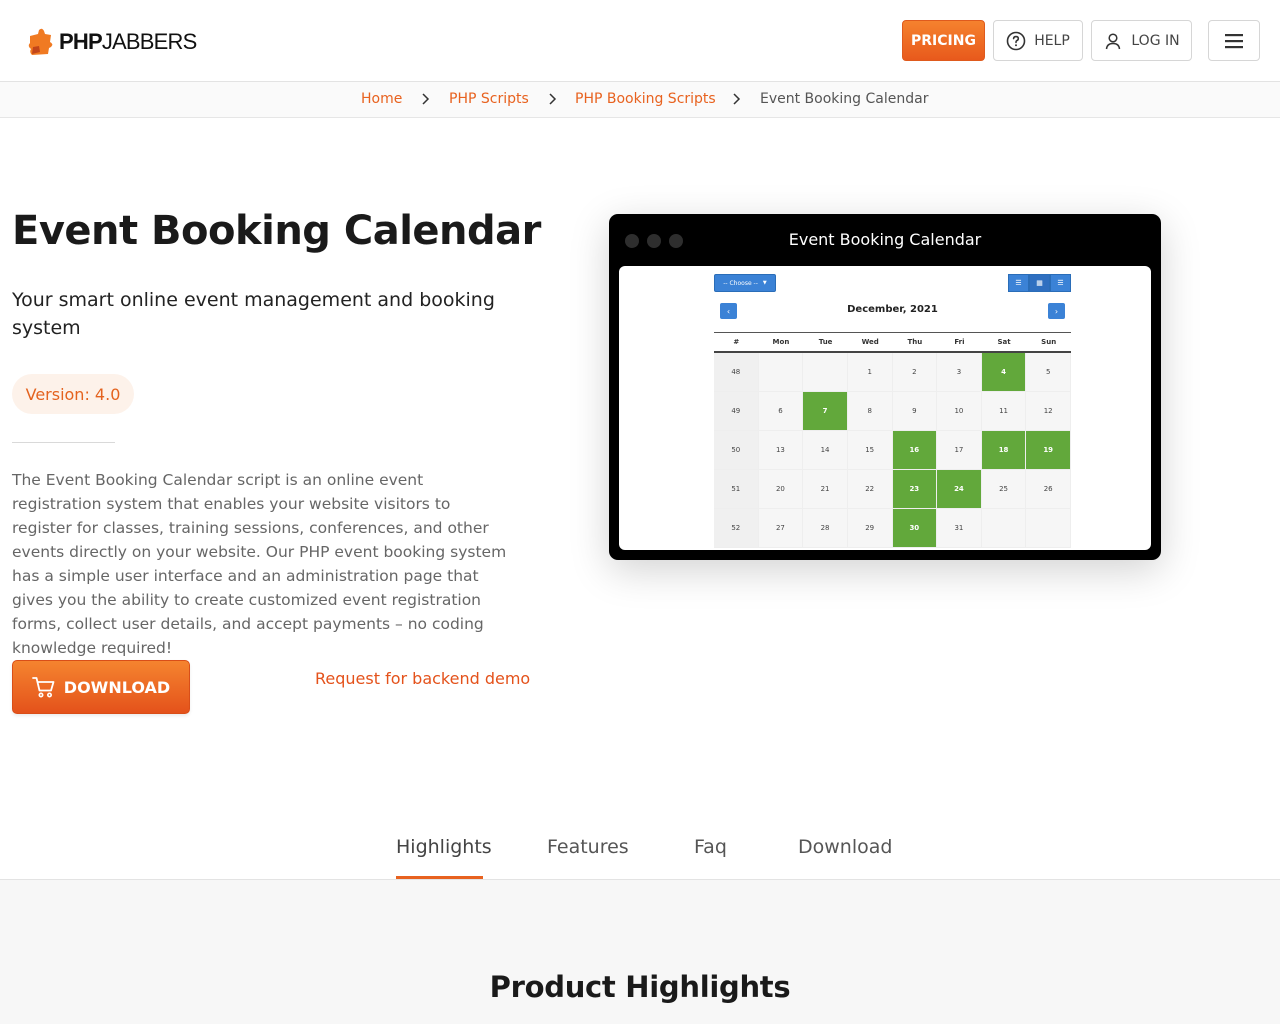  I want to click on calendar-day-cell: 29, so click(870, 528).